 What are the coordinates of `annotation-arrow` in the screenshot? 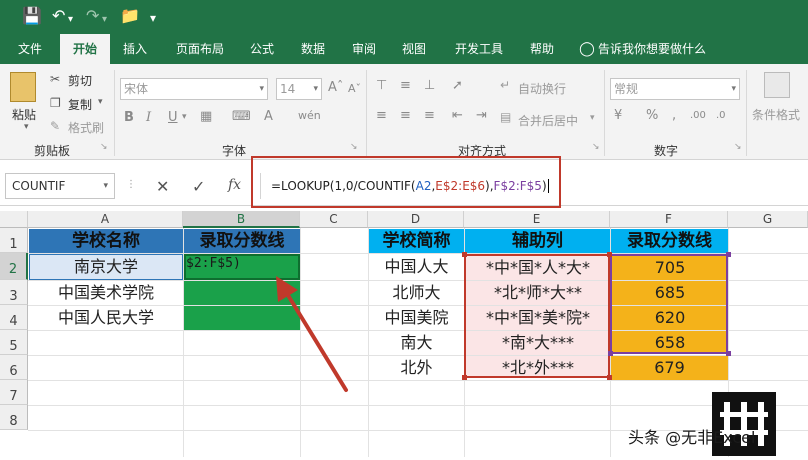 It's located at (312, 334).